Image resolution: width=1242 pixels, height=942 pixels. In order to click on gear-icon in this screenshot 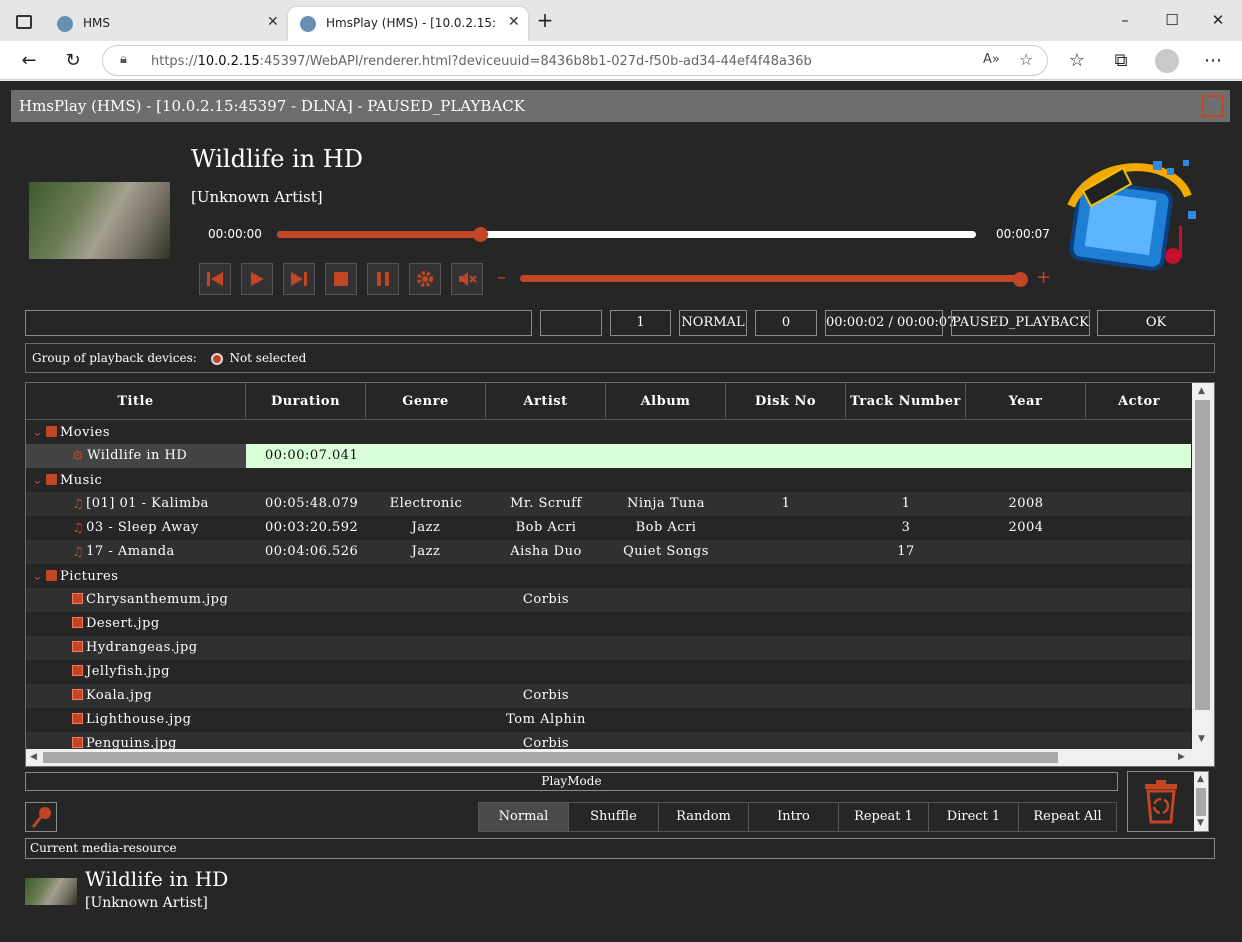, I will do `click(425, 279)`.